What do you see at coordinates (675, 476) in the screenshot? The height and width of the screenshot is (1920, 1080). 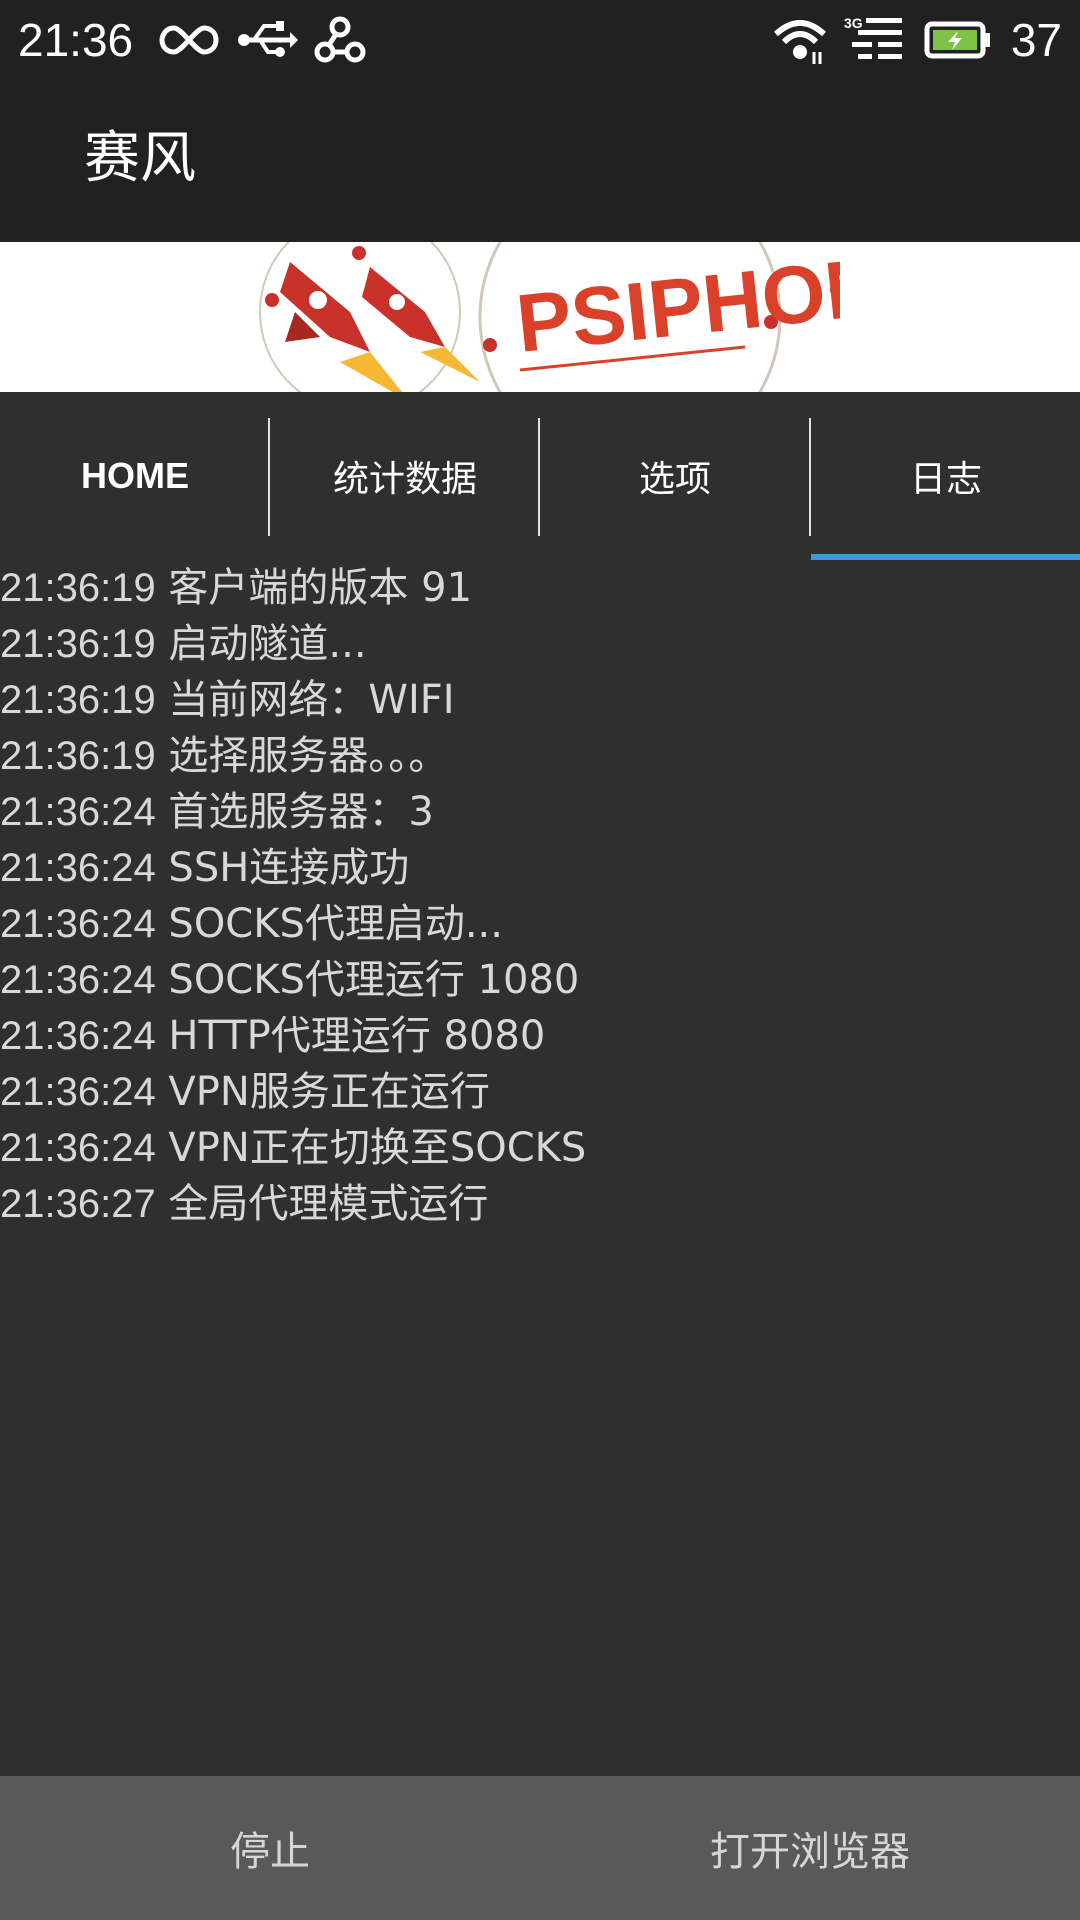 I see `tab-options: 选项` at bounding box center [675, 476].